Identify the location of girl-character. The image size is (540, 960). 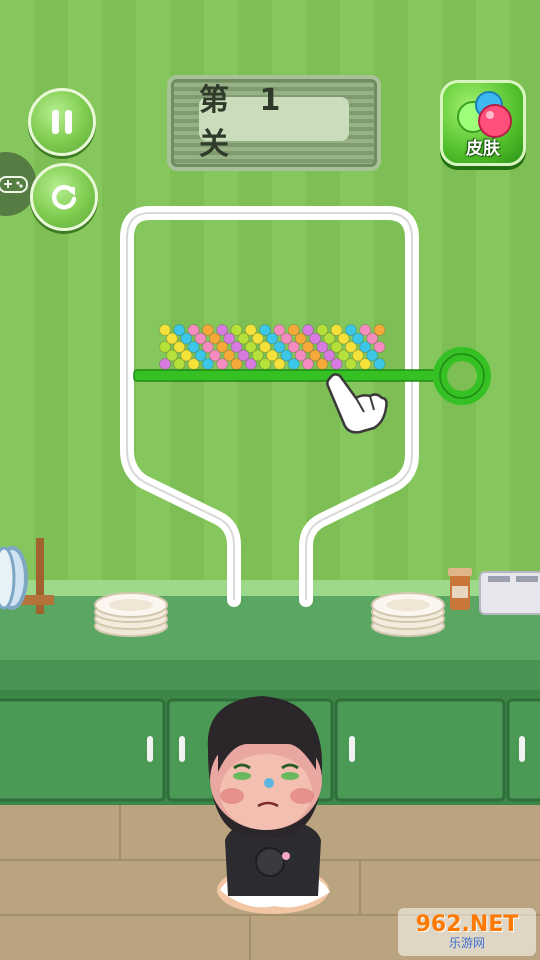
(268, 805).